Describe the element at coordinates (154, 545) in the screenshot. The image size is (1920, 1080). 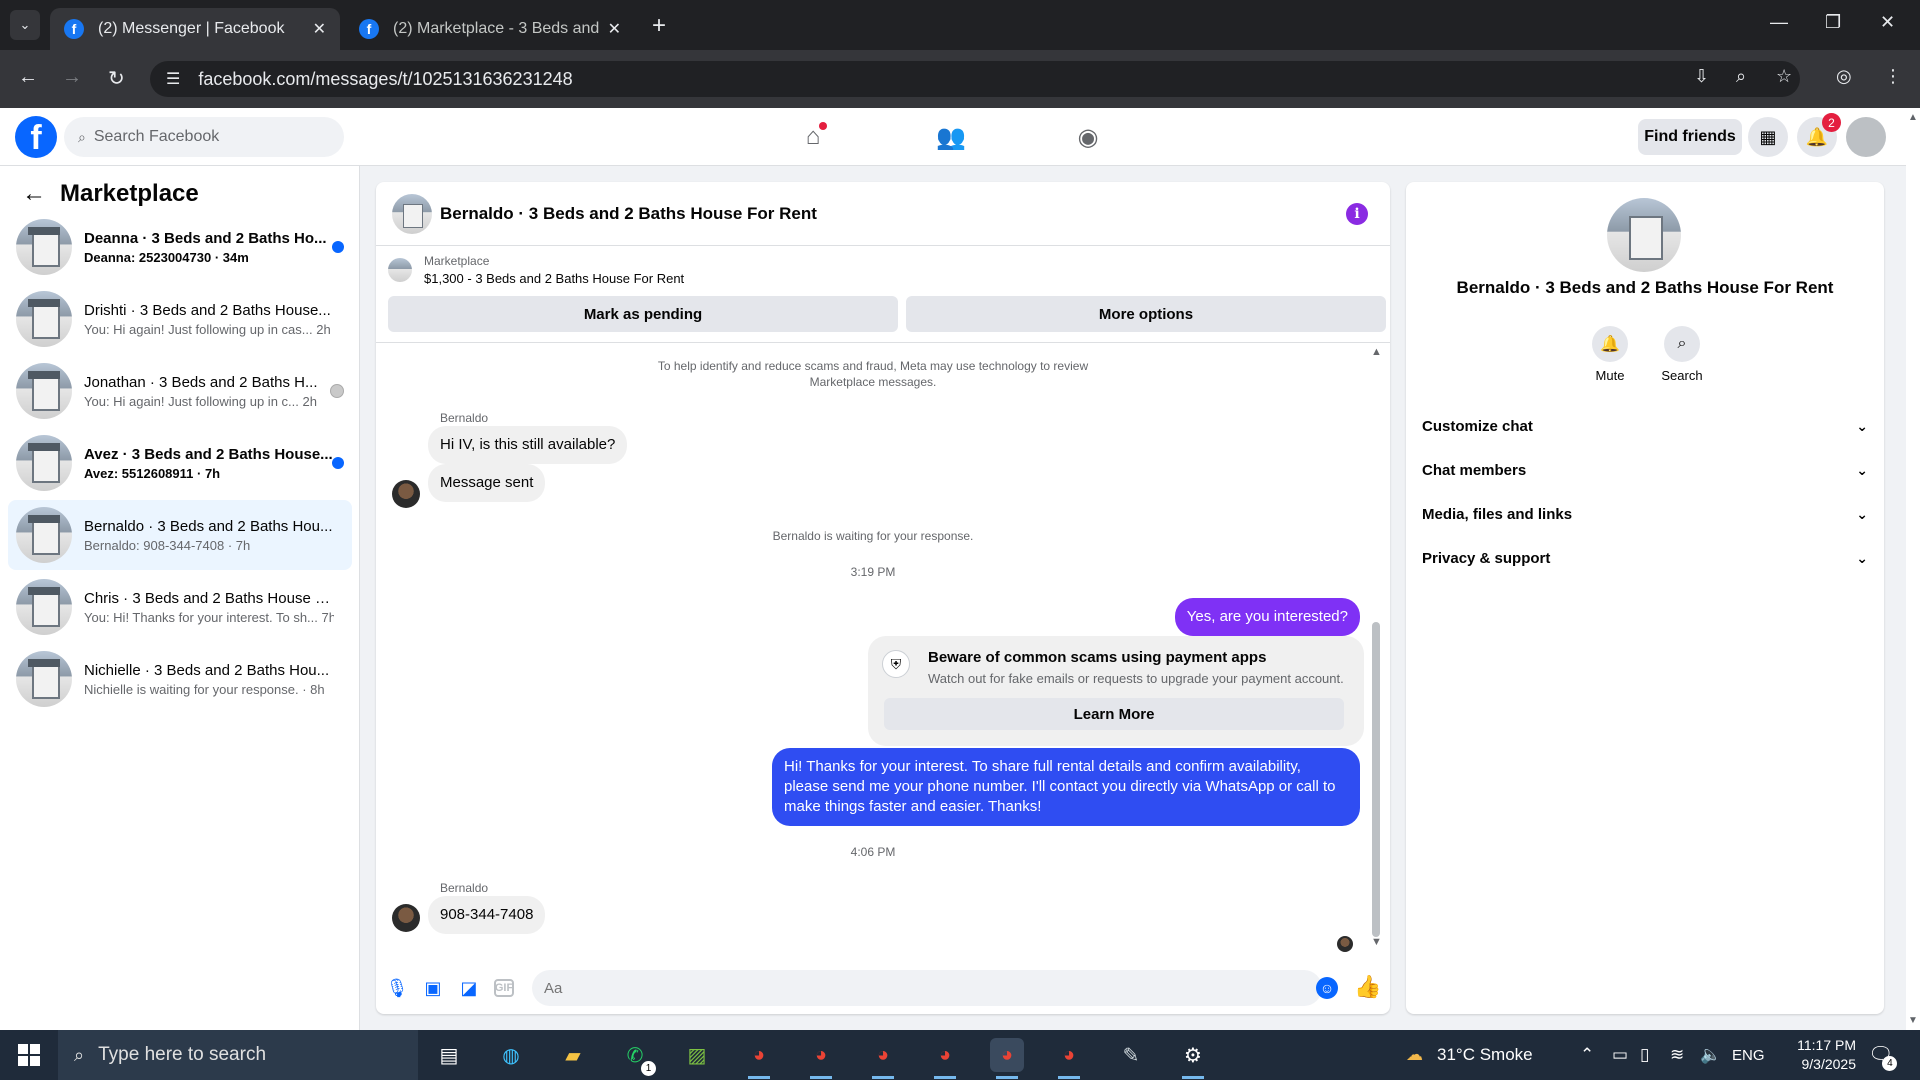
I see `conversation-preview: Bernaldo: 908-344-7408` at that location.